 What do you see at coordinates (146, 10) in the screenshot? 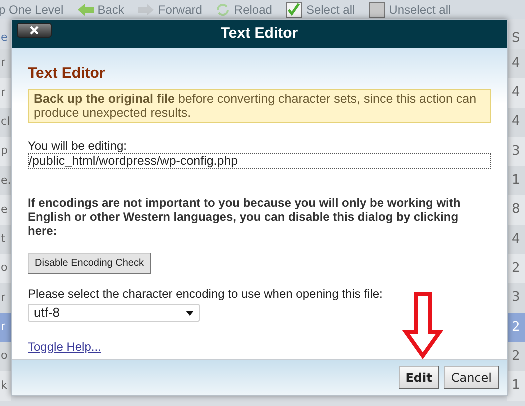
I see `forward-arrow-icon` at bounding box center [146, 10].